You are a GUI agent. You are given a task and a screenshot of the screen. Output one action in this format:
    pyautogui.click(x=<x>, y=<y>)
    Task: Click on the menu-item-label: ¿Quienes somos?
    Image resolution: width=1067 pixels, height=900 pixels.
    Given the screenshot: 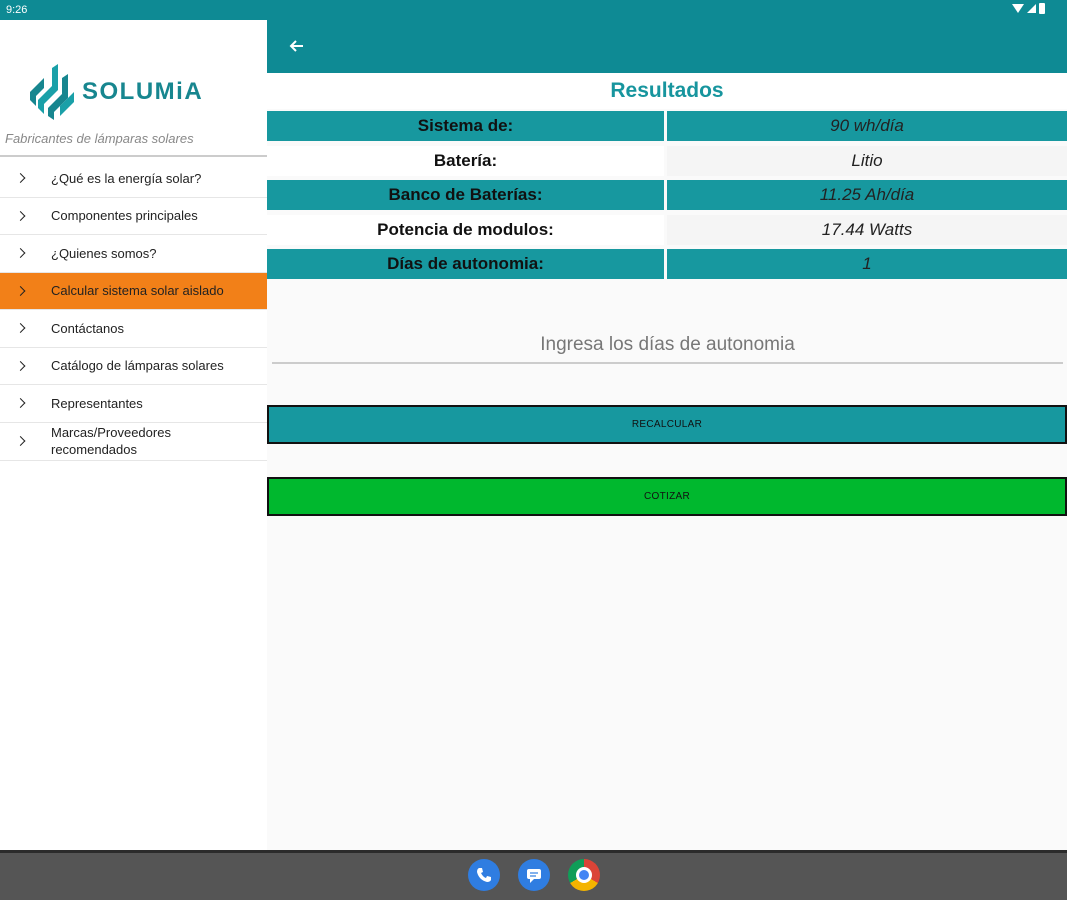 What is the action you would take?
    pyautogui.click(x=104, y=253)
    